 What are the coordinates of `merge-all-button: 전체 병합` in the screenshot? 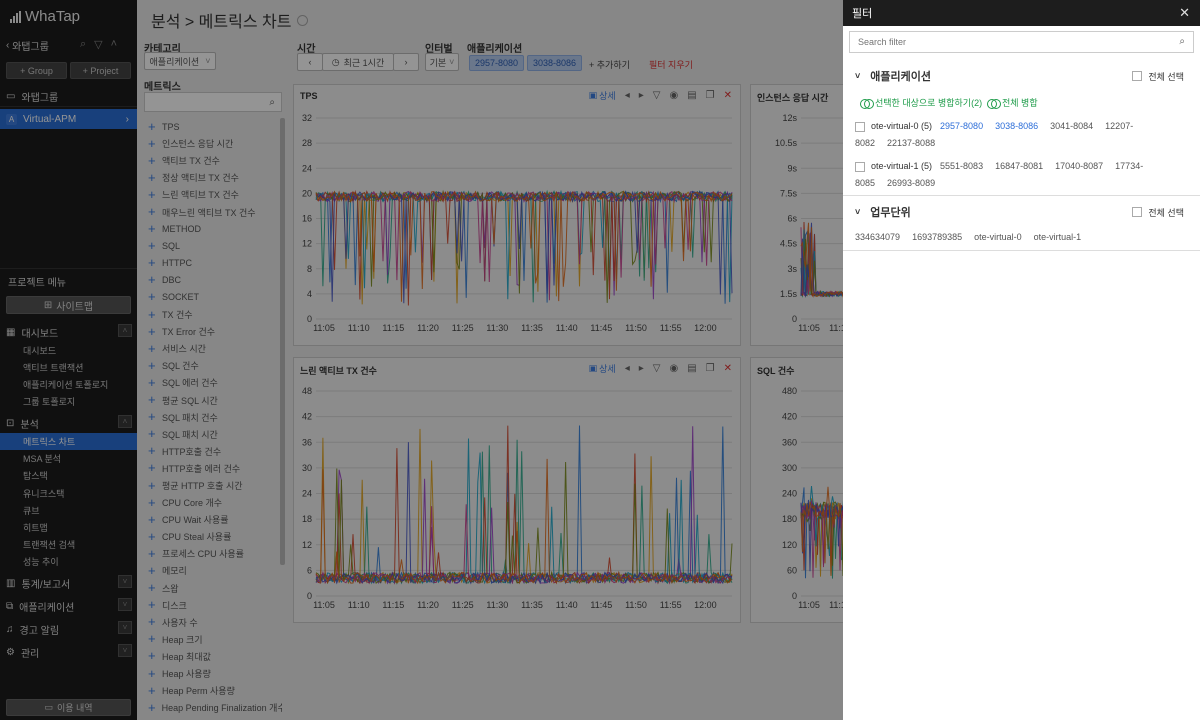 It's located at (1012, 102).